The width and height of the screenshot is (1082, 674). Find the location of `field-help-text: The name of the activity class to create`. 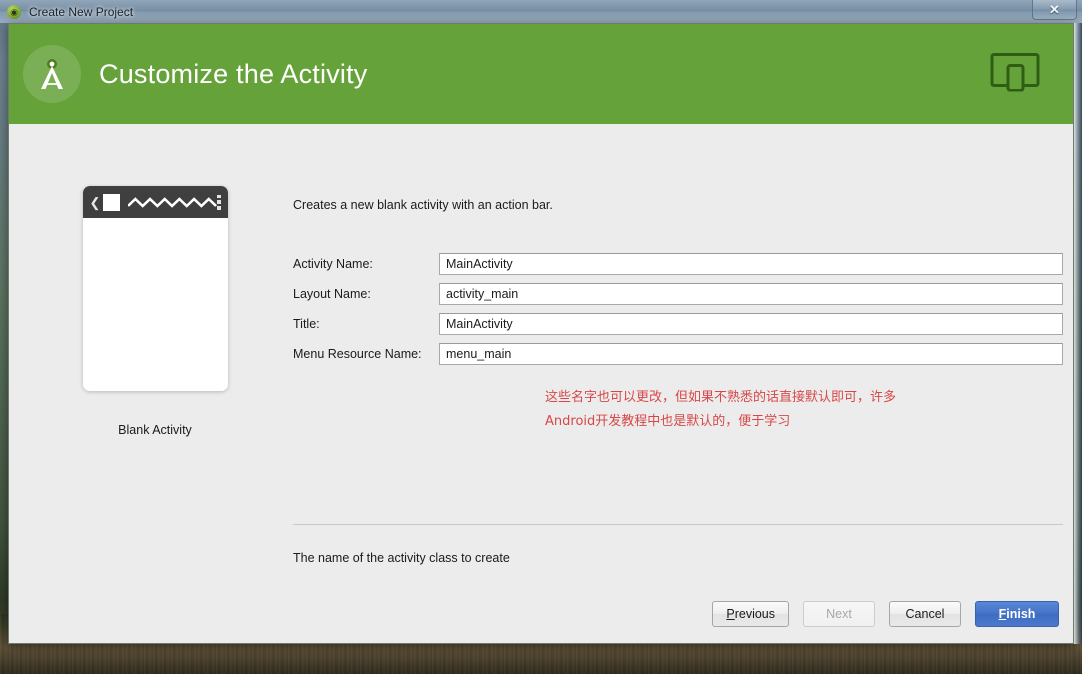

field-help-text: The name of the activity class to create is located at coordinates (401, 558).